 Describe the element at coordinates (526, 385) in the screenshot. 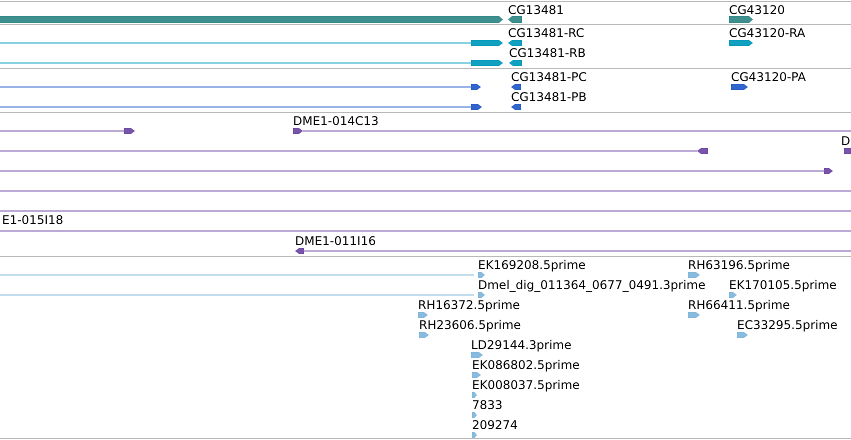

I see `feature-label: EK008037.5prime` at that location.